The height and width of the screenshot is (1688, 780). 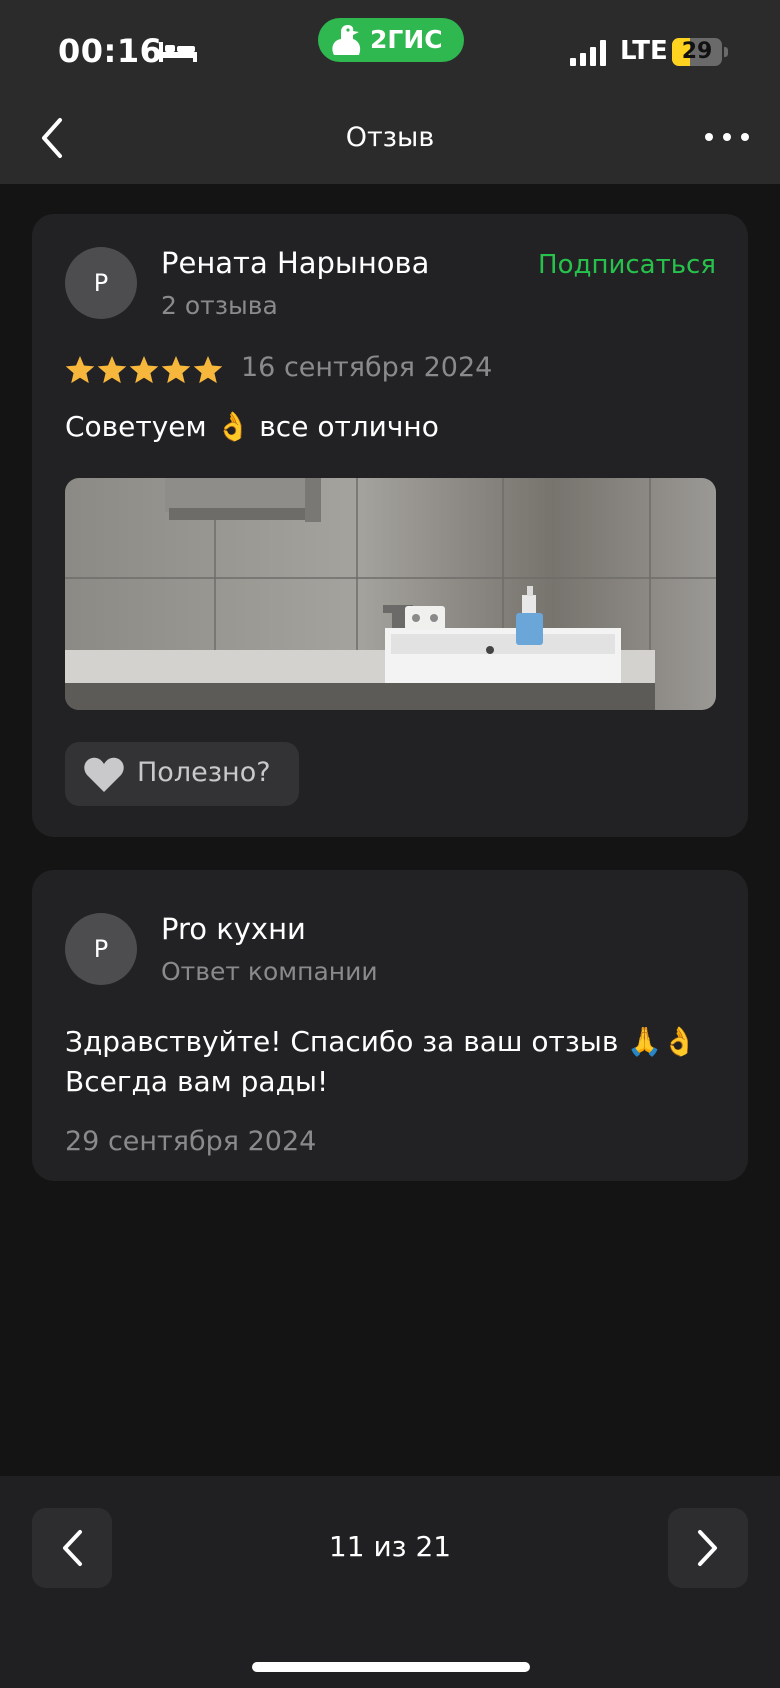 I want to click on chevron-right-icon, so click(x=707, y=1548).